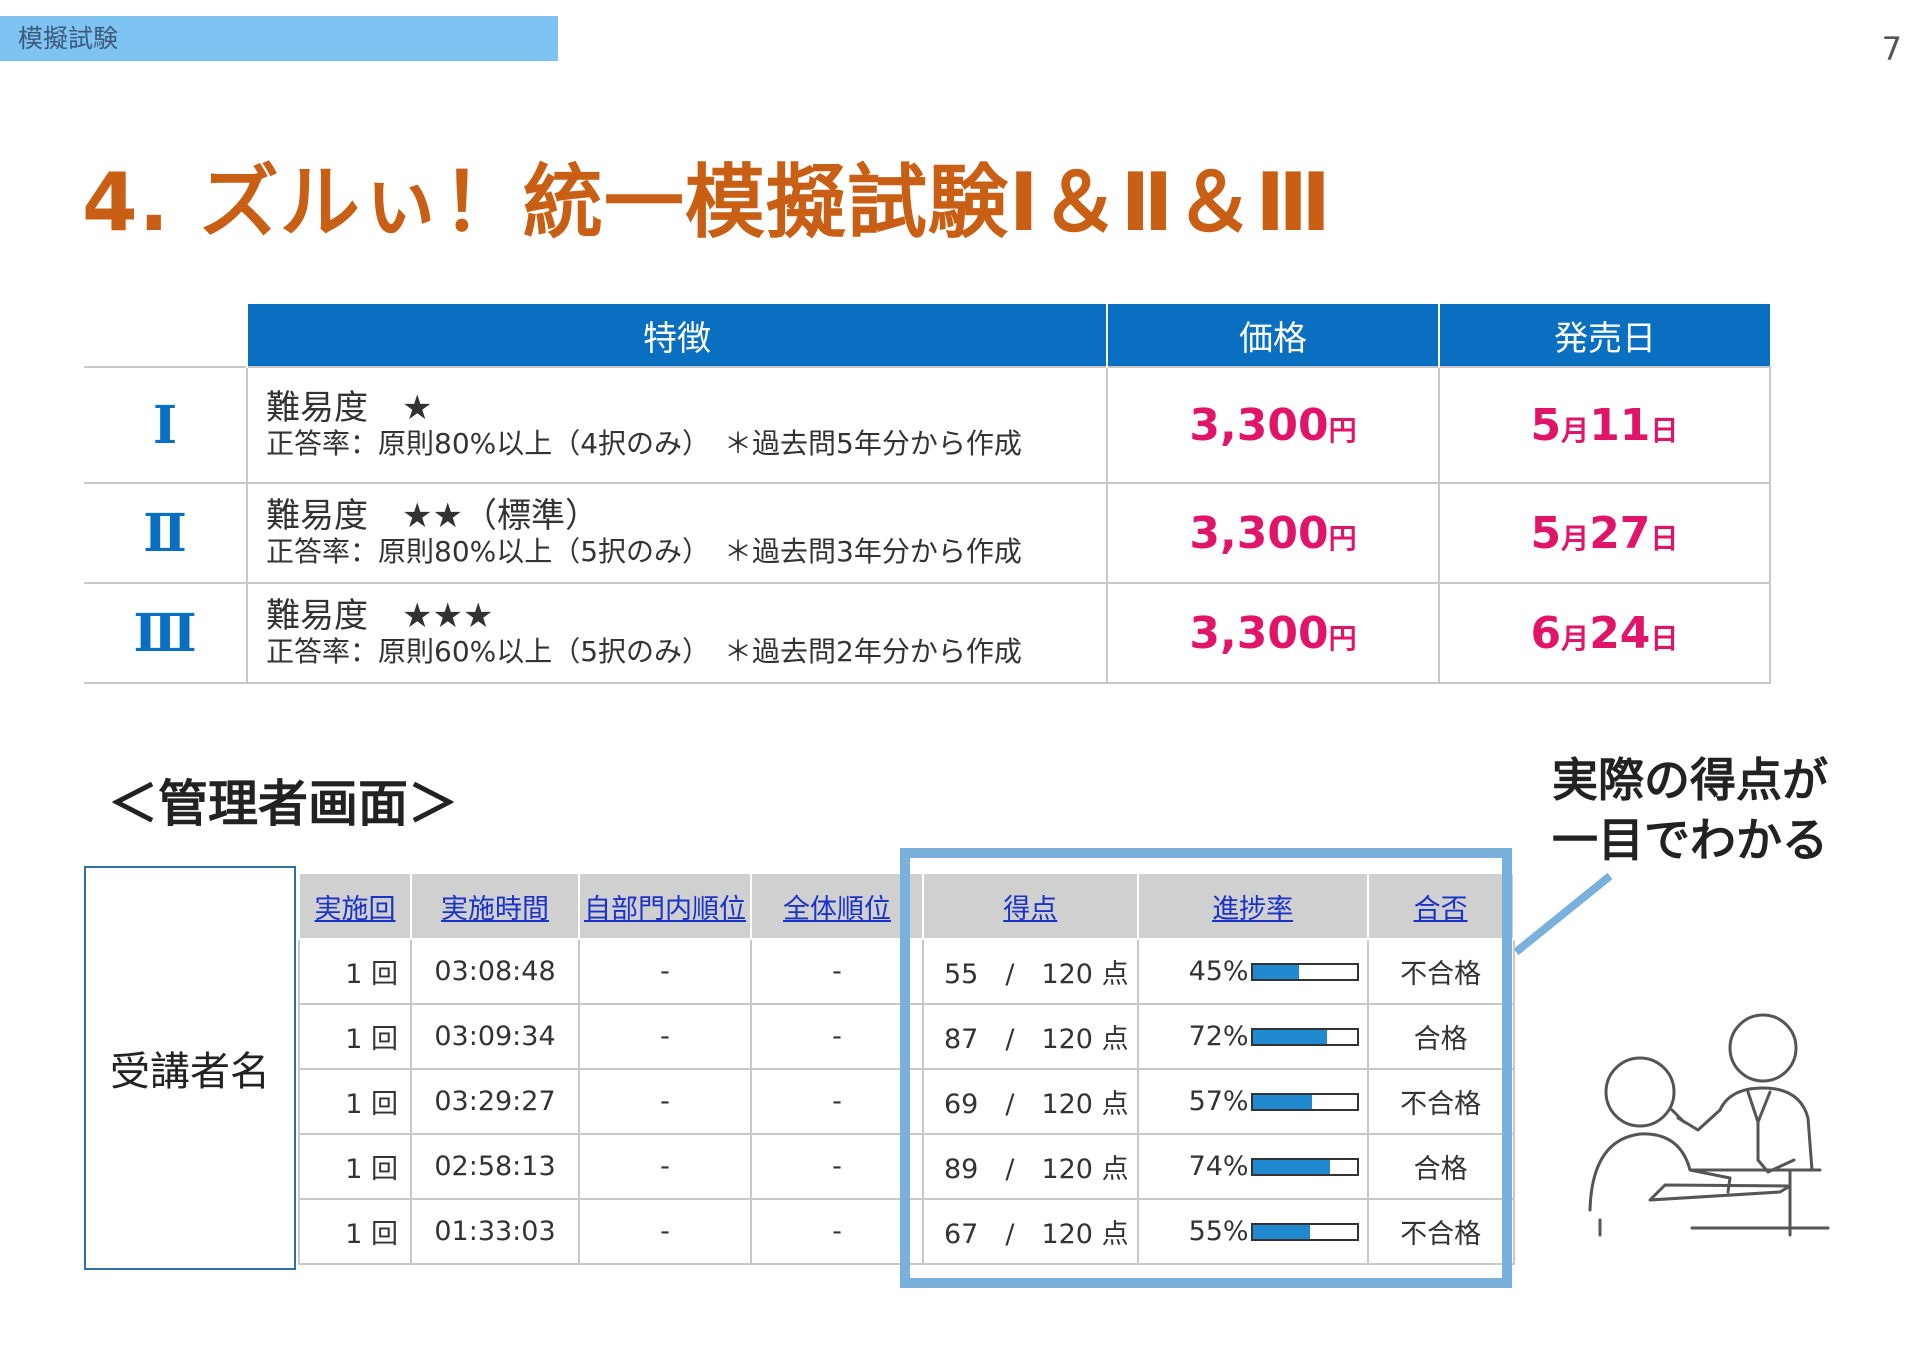  I want to click on callout-line-2: 一目でわかる, so click(1690, 840).